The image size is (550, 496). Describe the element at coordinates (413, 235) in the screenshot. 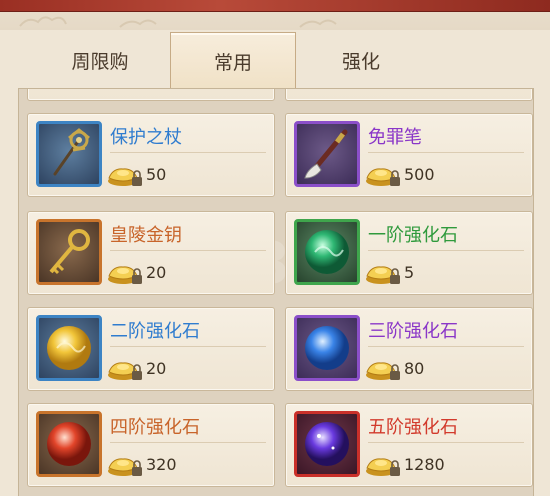

I see `item-name: 一阶强化石` at that location.